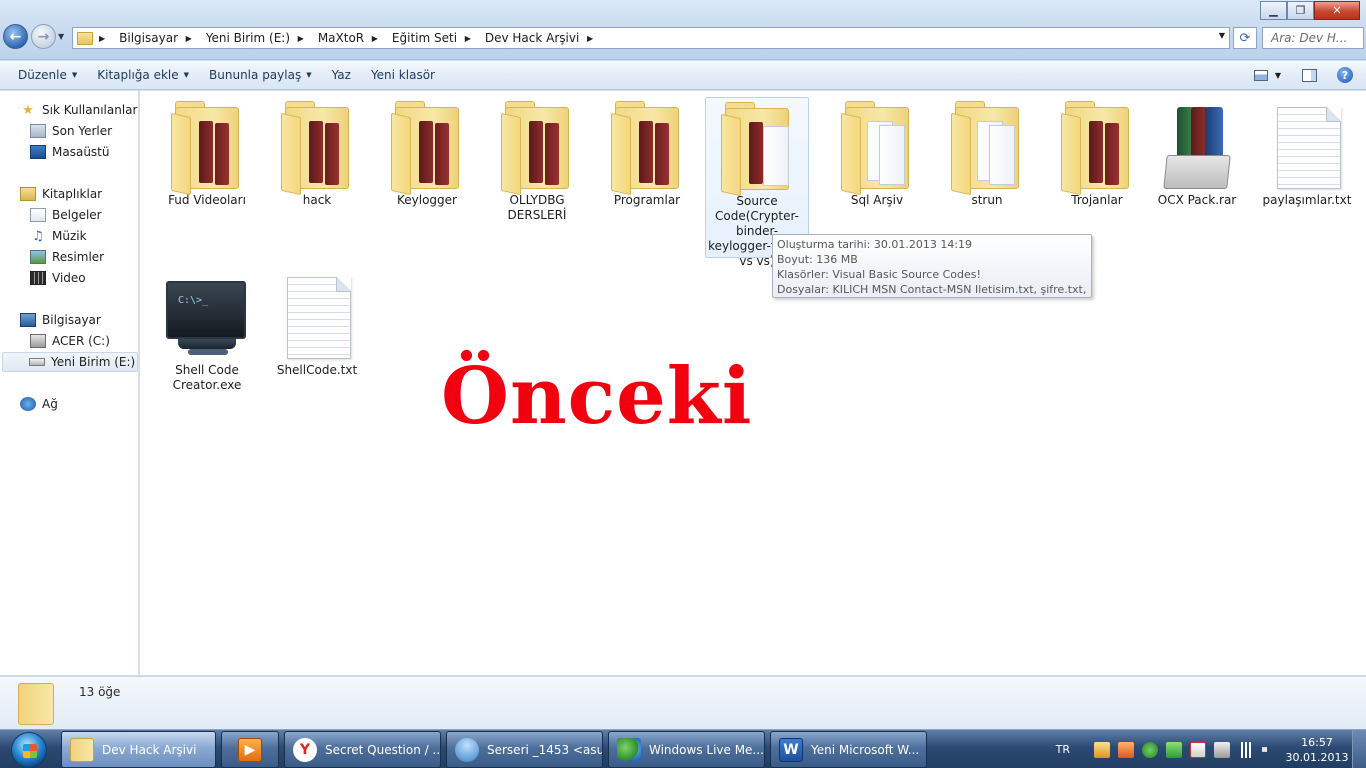 The height and width of the screenshot is (768, 1366). What do you see at coordinates (207, 330) in the screenshot?
I see `file-item-exe: C:\>_ Shell Code Creator.exe` at bounding box center [207, 330].